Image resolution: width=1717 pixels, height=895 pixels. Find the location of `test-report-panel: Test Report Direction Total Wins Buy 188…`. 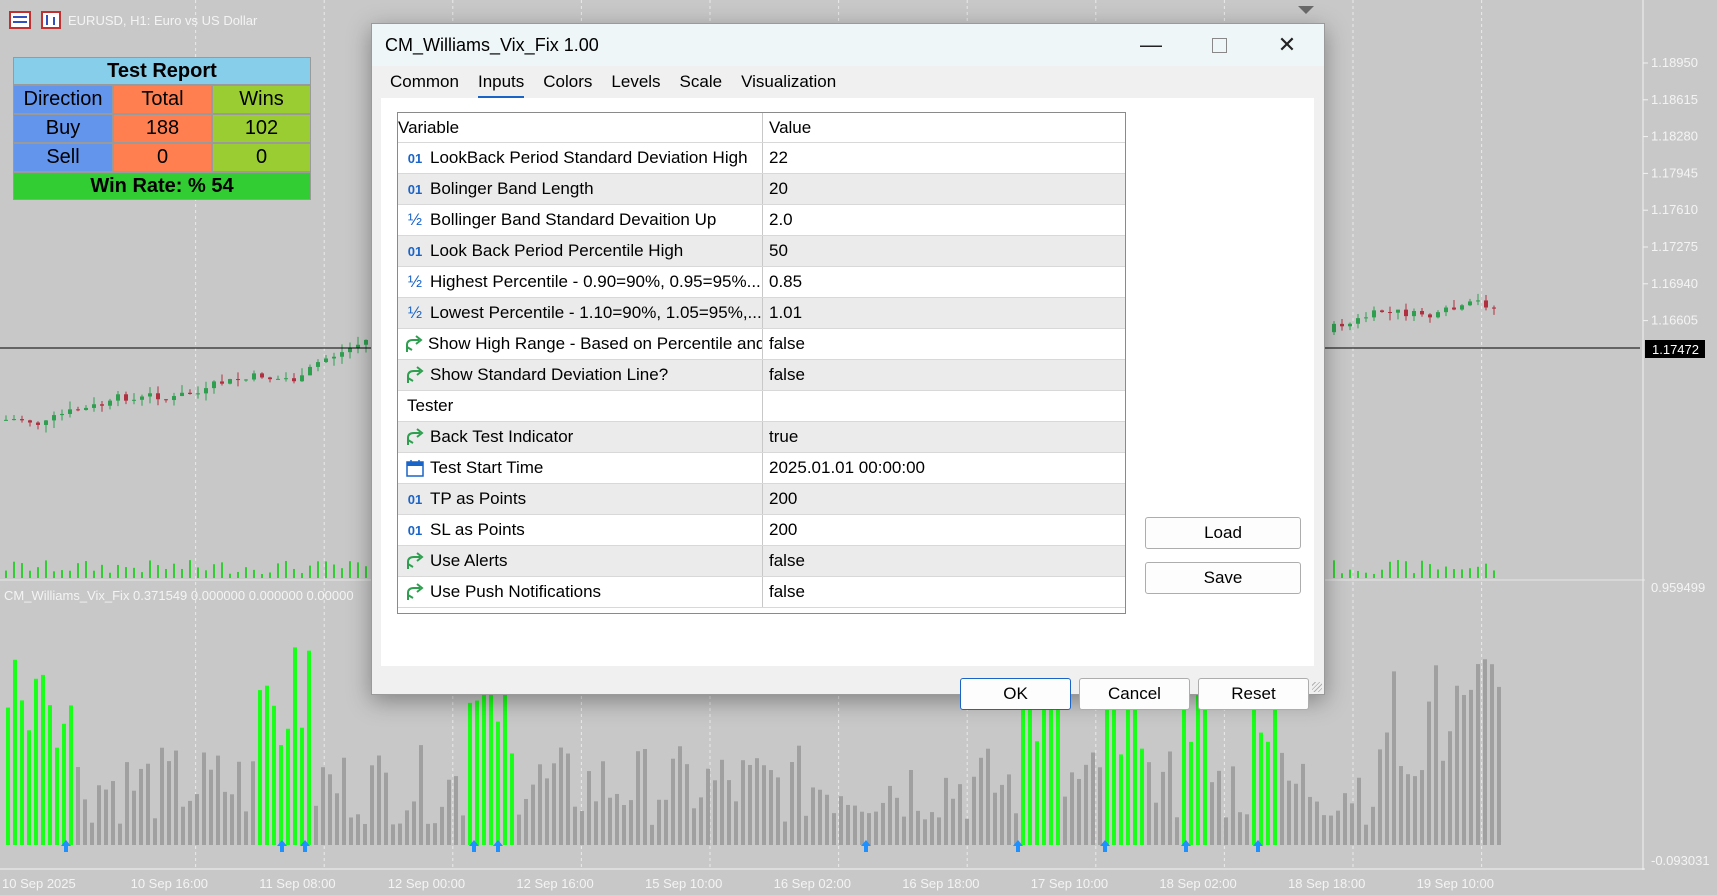

test-report-panel: Test Report Direction Total Wins Buy 188… is located at coordinates (162, 128).